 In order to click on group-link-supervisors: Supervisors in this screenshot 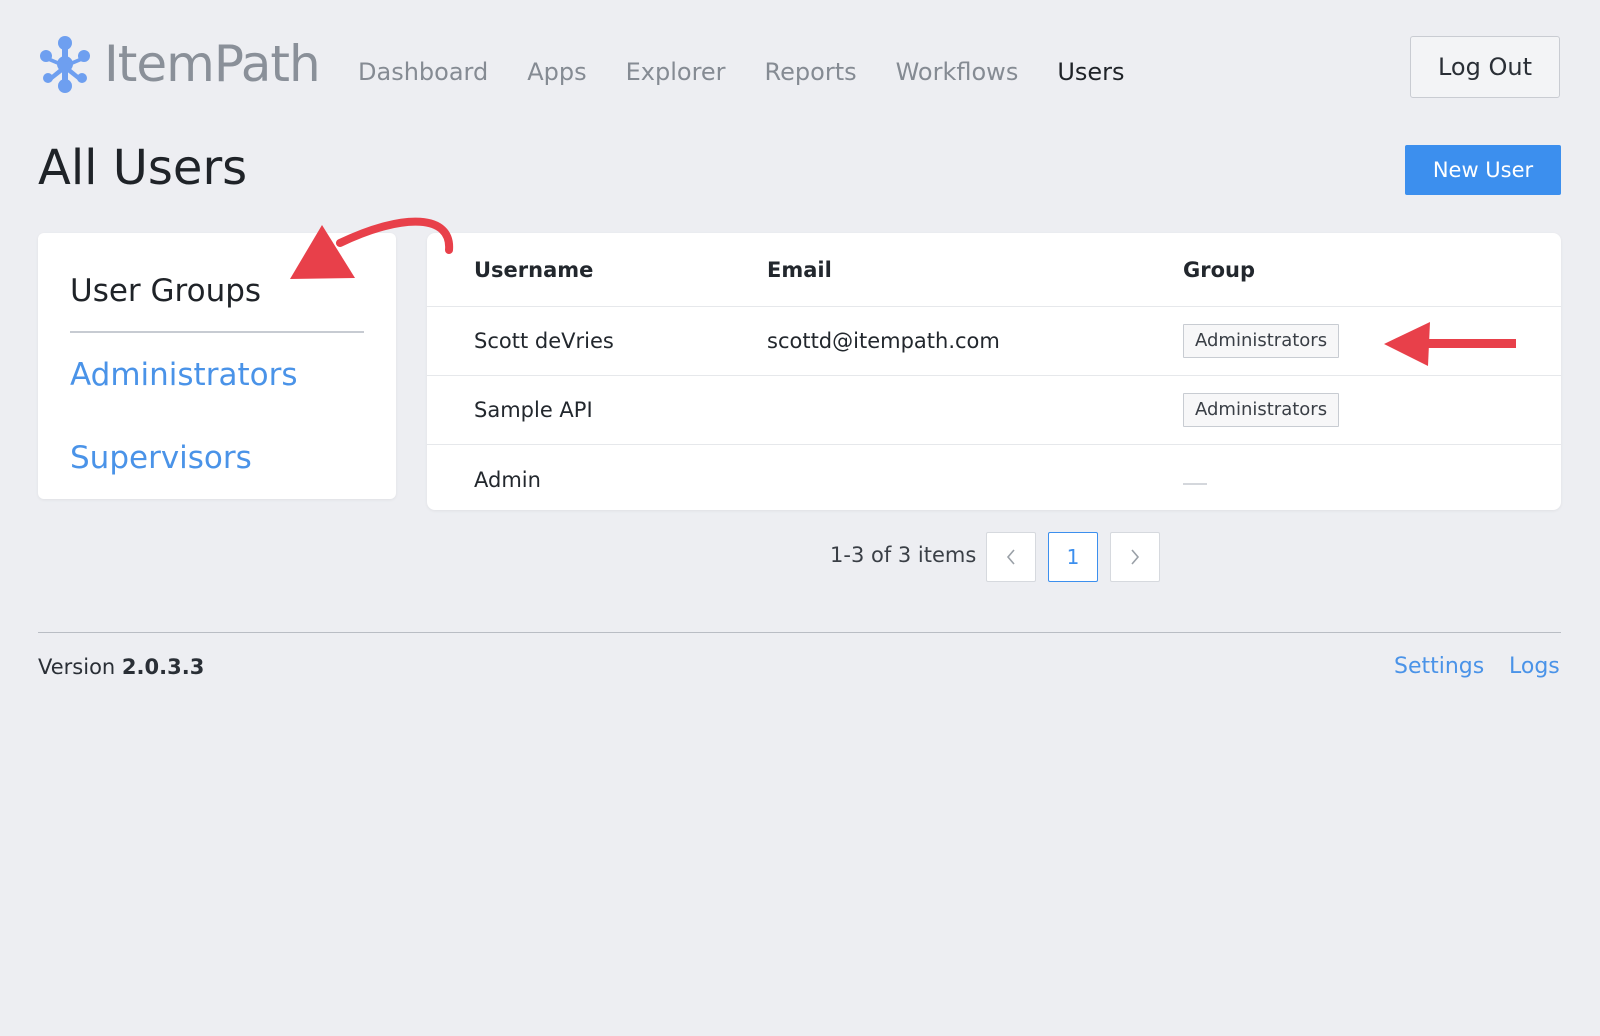, I will do `click(161, 458)`.